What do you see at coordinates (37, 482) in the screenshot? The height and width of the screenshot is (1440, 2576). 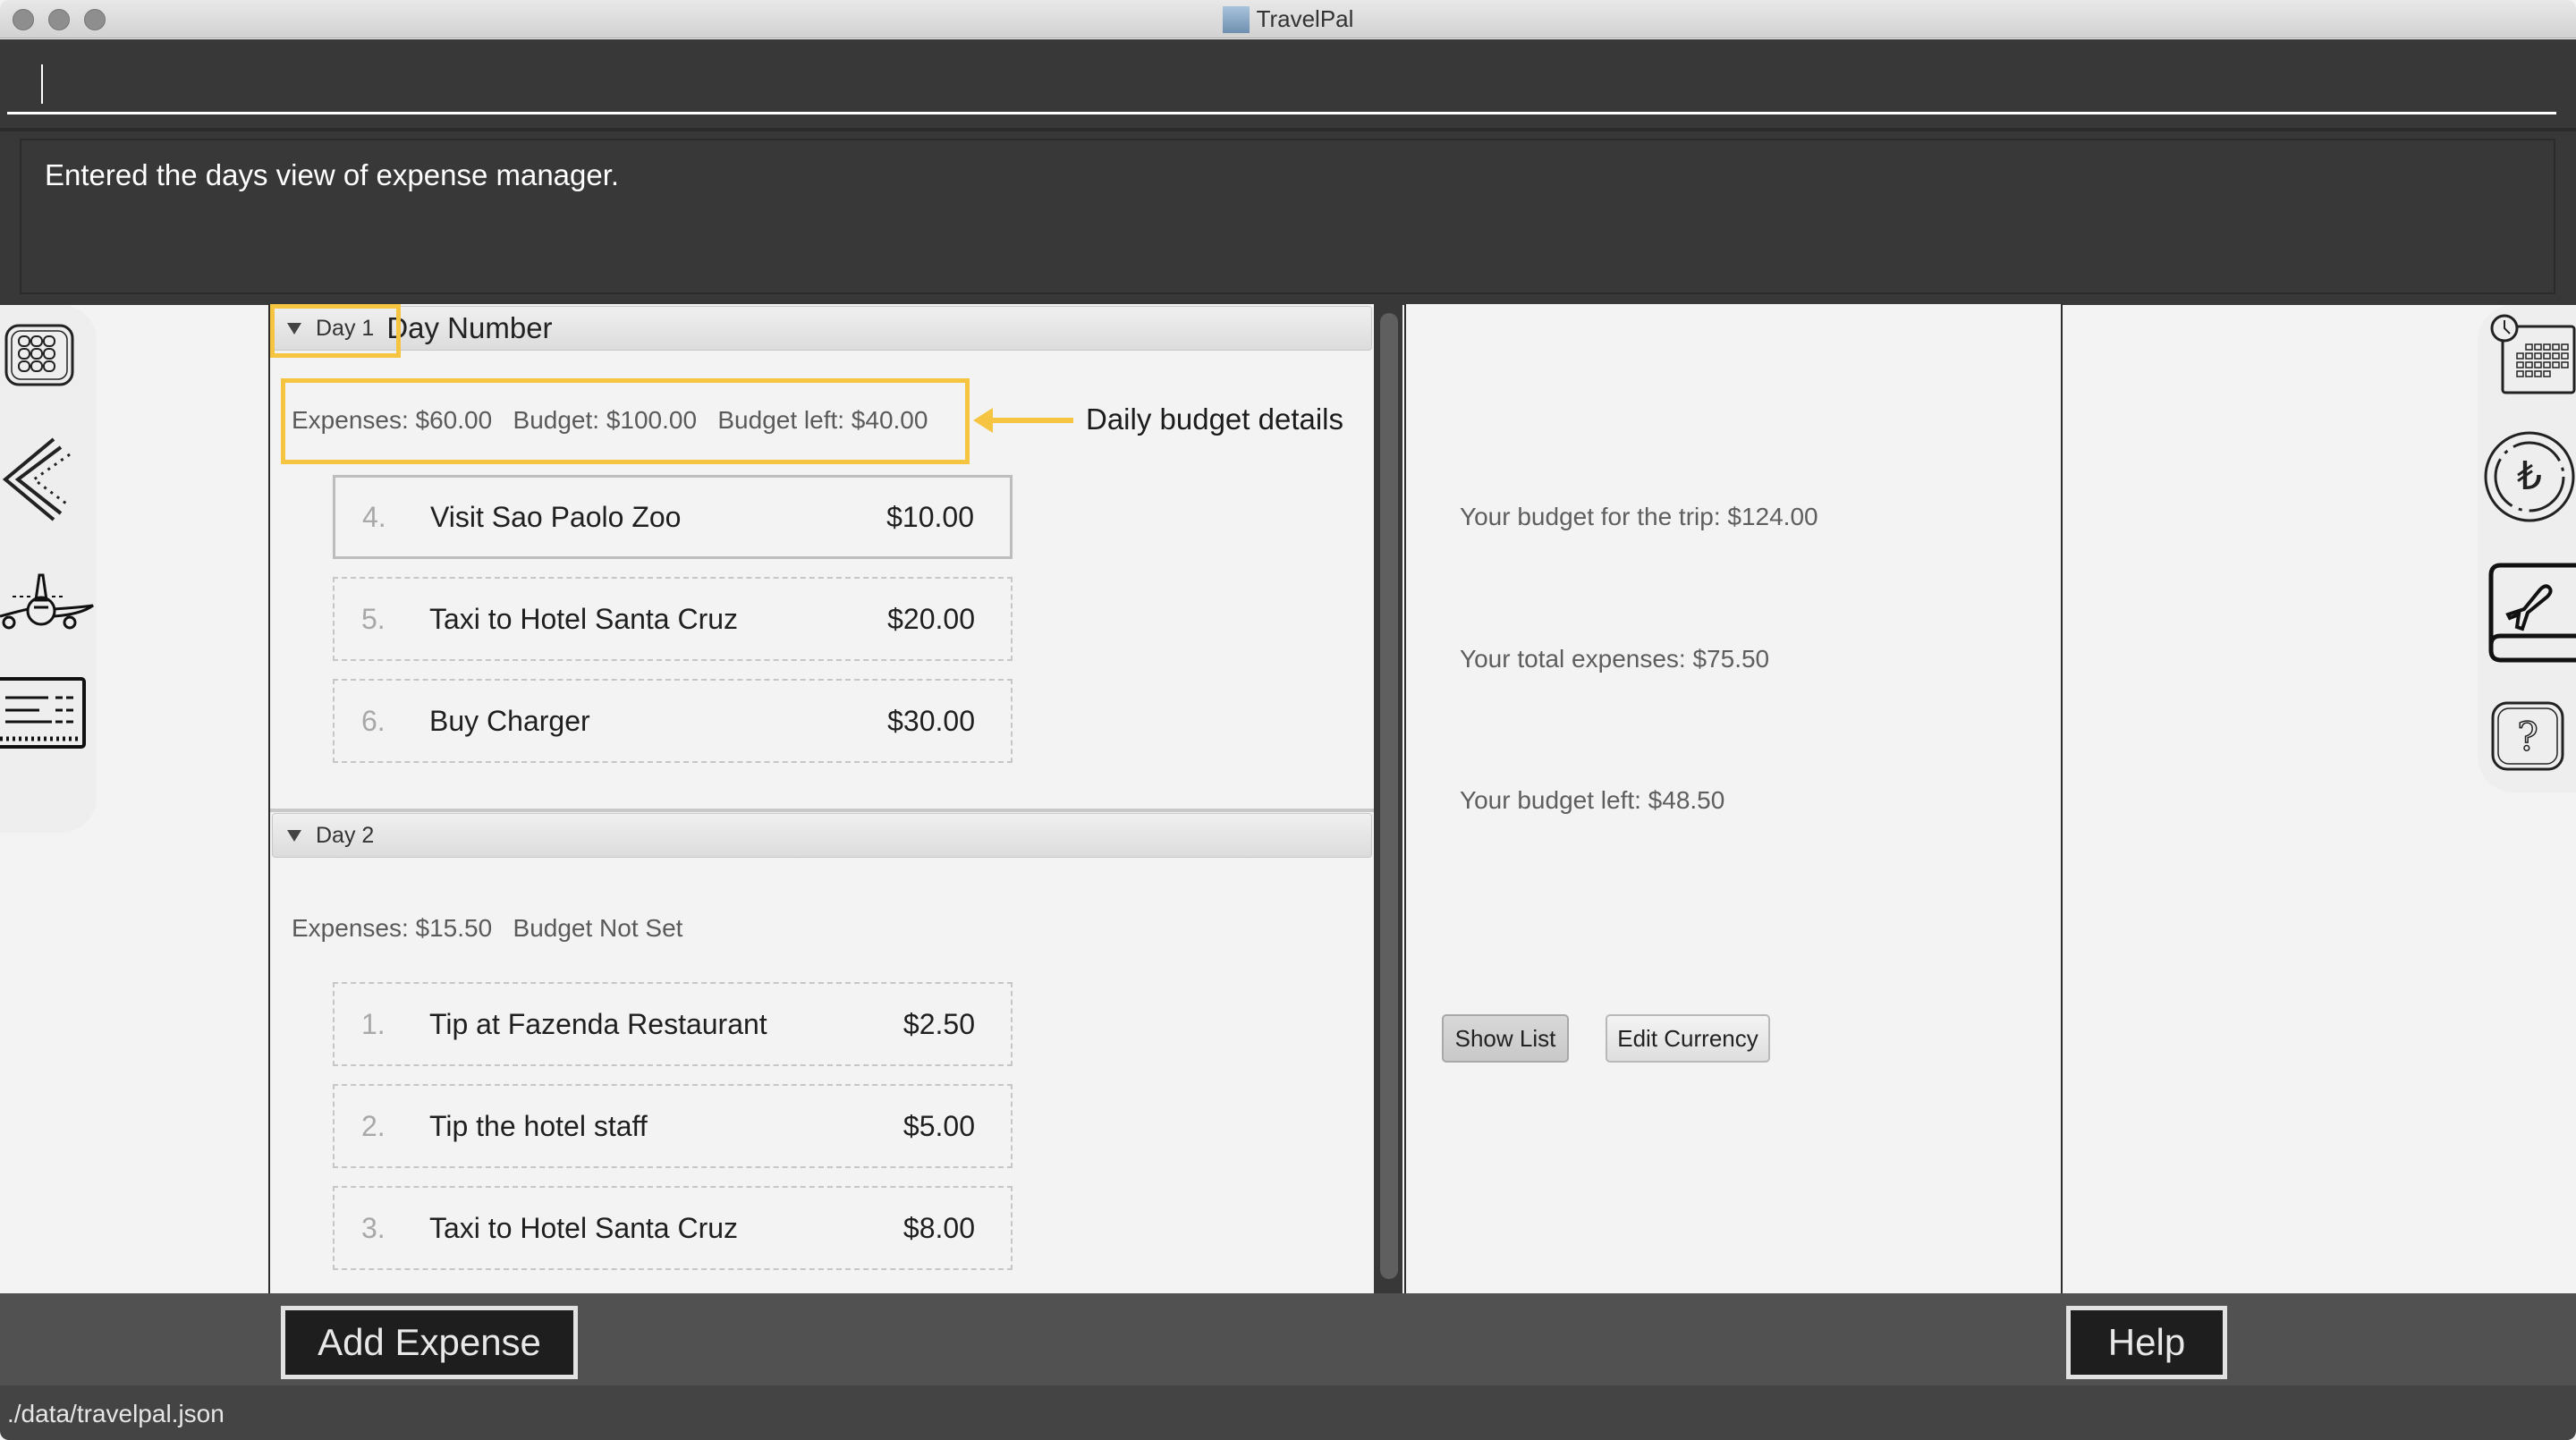 I see `back-arrow-icon` at bounding box center [37, 482].